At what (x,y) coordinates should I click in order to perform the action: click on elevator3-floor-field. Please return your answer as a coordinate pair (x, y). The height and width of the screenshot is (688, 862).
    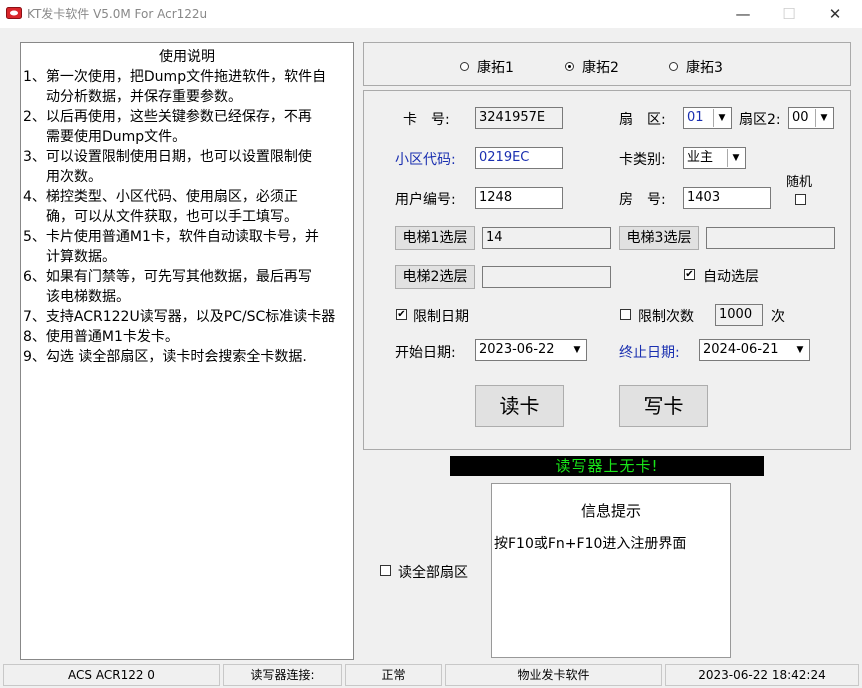
    Looking at the image, I should click on (770, 238).